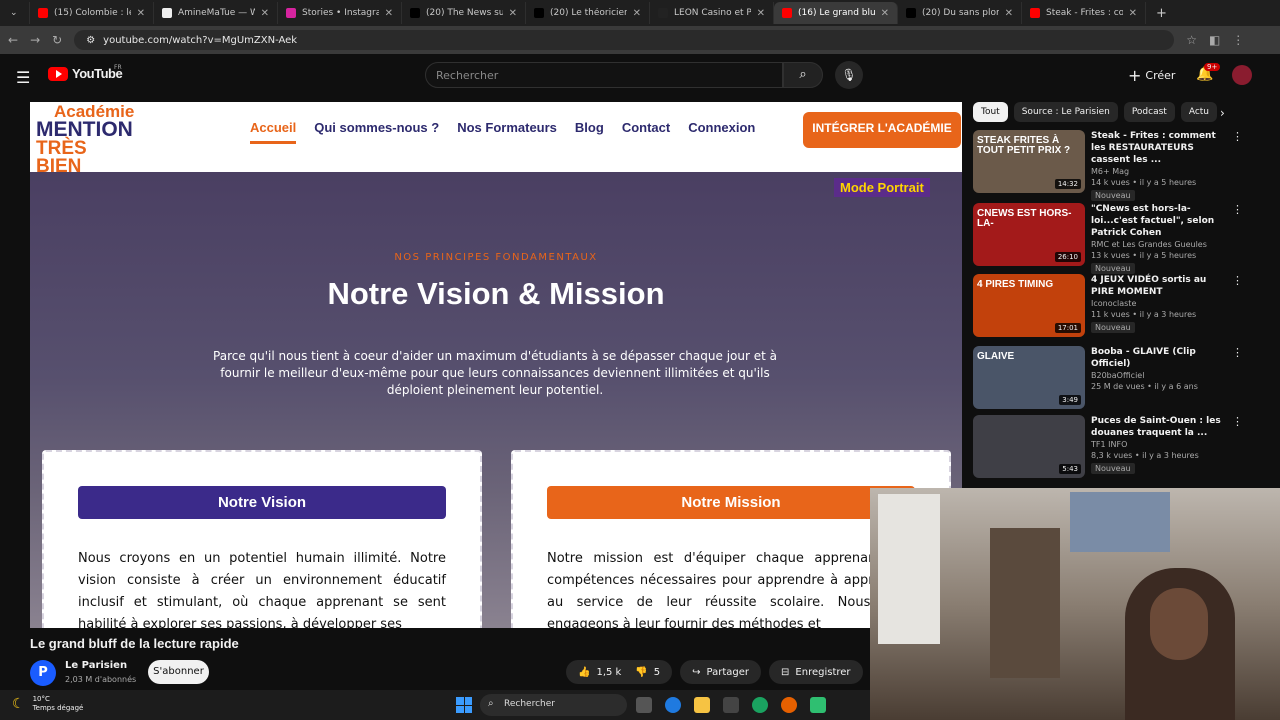 This screenshot has height=720, width=1280. Describe the element at coordinates (1157, 303) in the screenshot. I see `recommended-channel: Iconoclaste` at that location.